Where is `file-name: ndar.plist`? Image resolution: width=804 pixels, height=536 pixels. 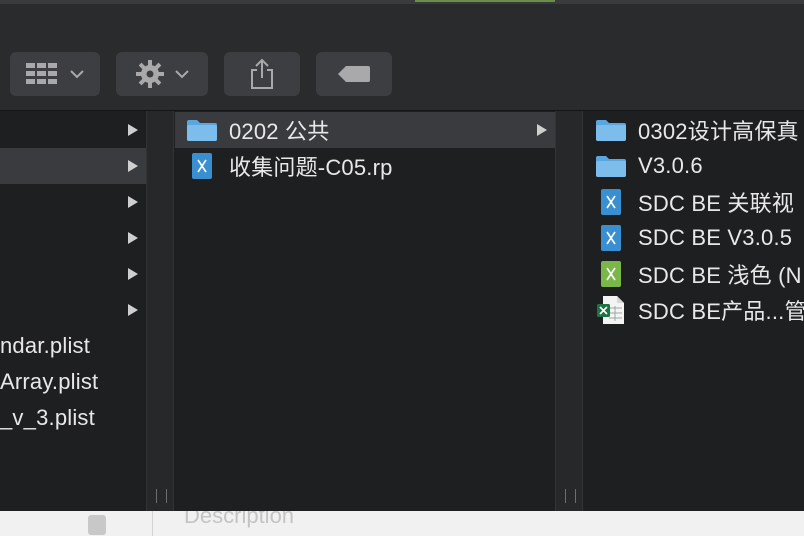
file-name: ndar.plist is located at coordinates (45, 345).